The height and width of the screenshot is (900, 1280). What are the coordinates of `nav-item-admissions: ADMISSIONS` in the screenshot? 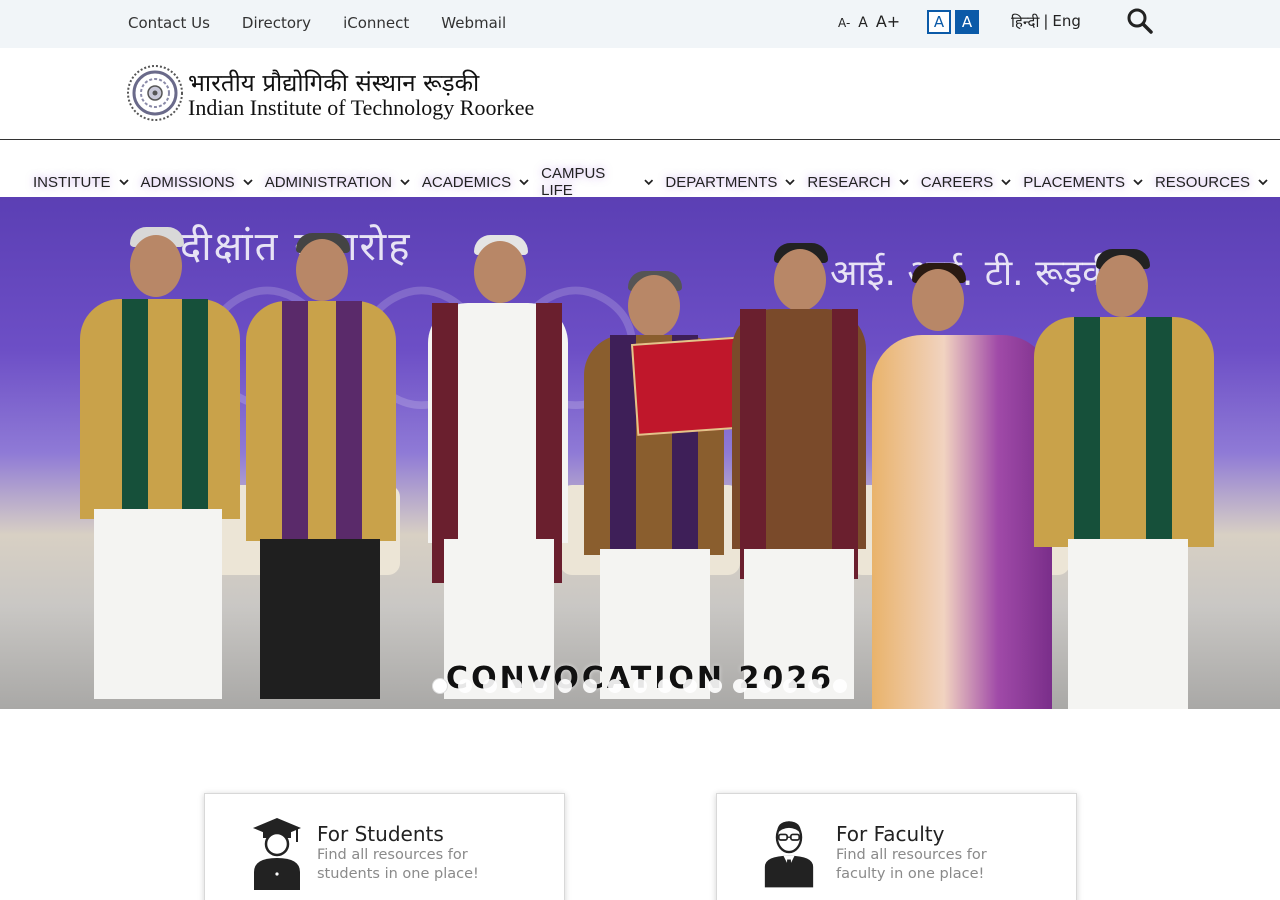 It's located at (197, 182).